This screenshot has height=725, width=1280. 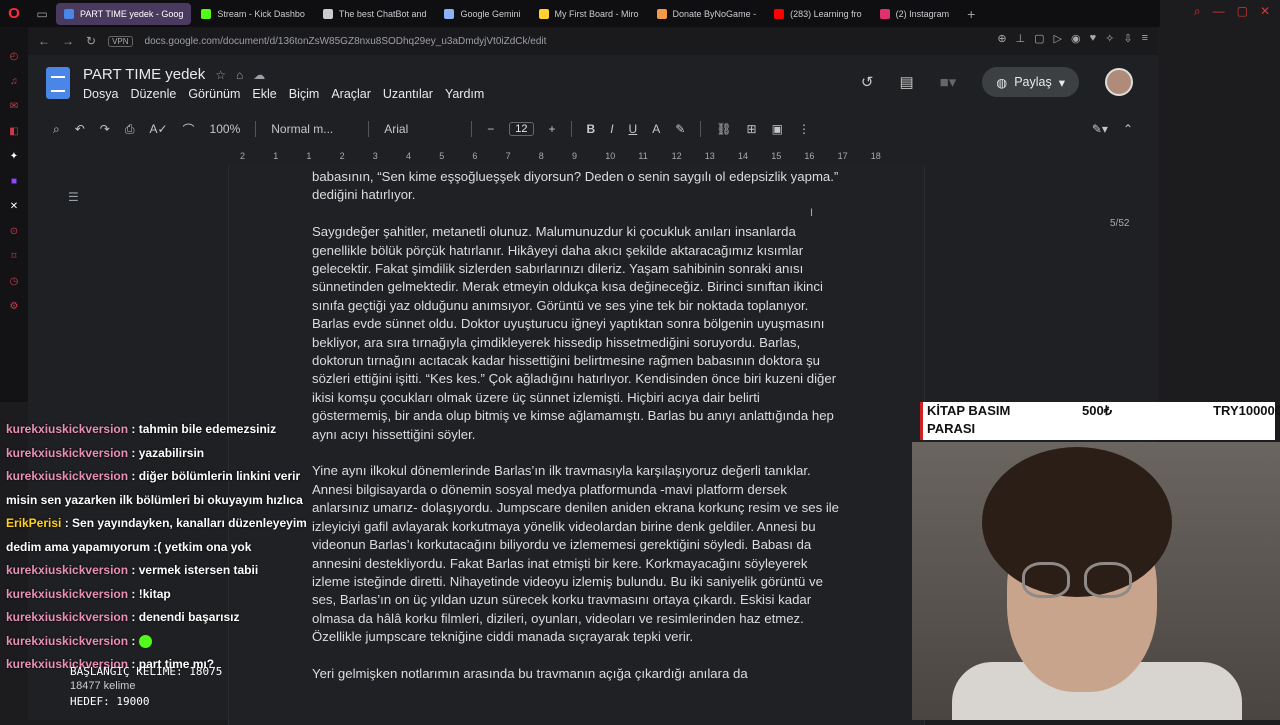 What do you see at coordinates (915, 14) in the screenshot?
I see `browser-tab: (2) Instagram` at bounding box center [915, 14].